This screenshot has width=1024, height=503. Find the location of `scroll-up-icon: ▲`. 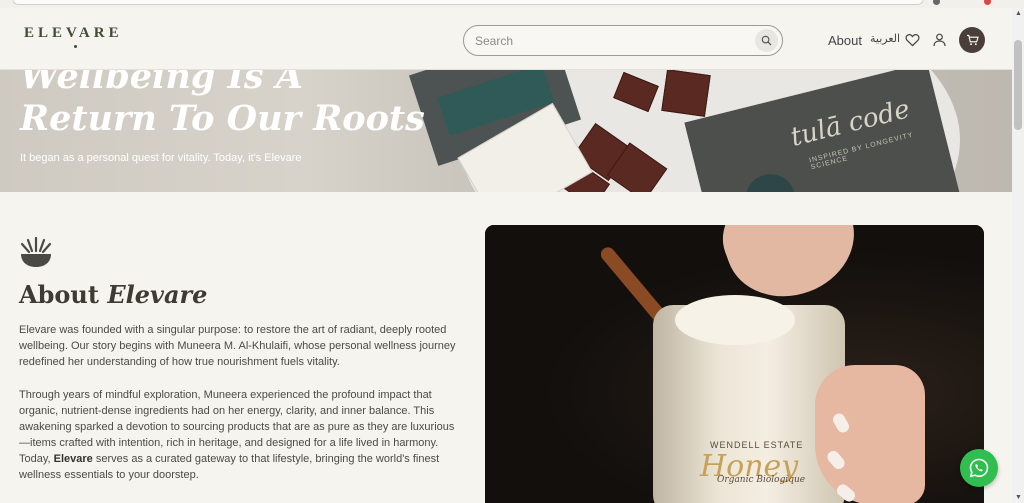

scroll-up-icon: ▲ is located at coordinates (1018, 13).